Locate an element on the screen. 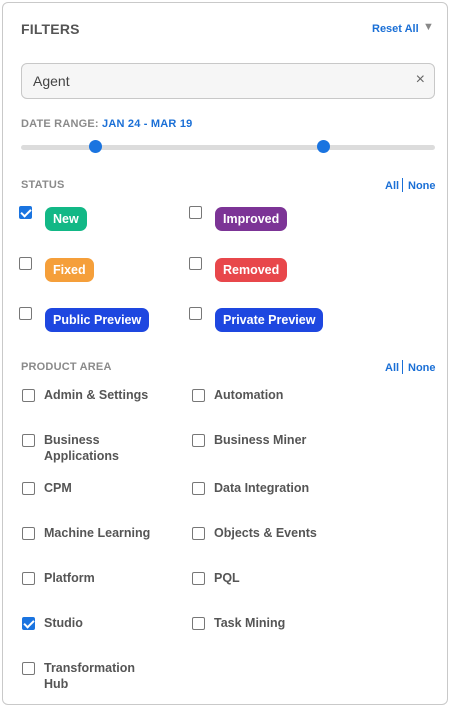 The height and width of the screenshot is (707, 450). product-area-checkbox-business-applications is located at coordinates (28, 440).